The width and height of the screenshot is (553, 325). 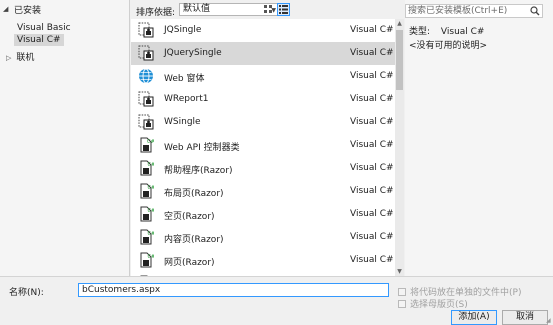 What do you see at coordinates (197, 9) in the screenshot?
I see `sort-dropdown-value: 默认值` at bounding box center [197, 9].